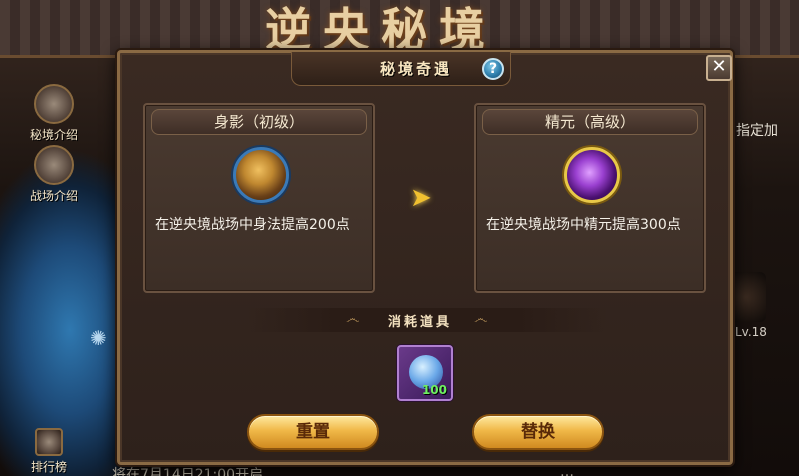  What do you see at coordinates (590, 122) in the screenshot?
I see `new-skill-name: 精元（高级）` at bounding box center [590, 122].